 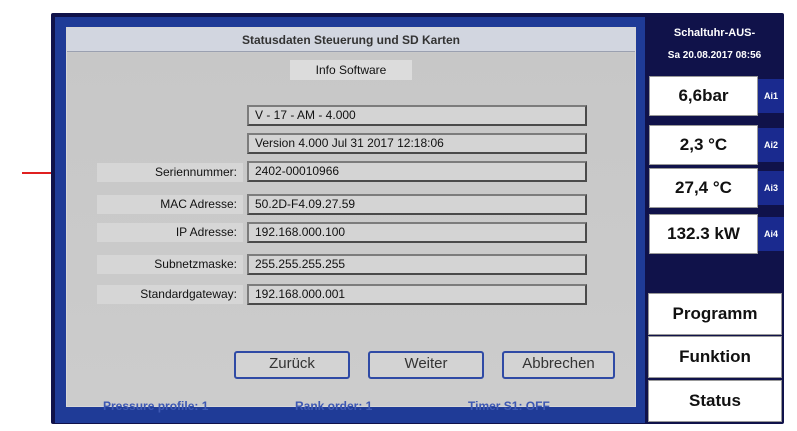 I want to click on reading-ai3-value: 27,4 °C, so click(x=703, y=188).